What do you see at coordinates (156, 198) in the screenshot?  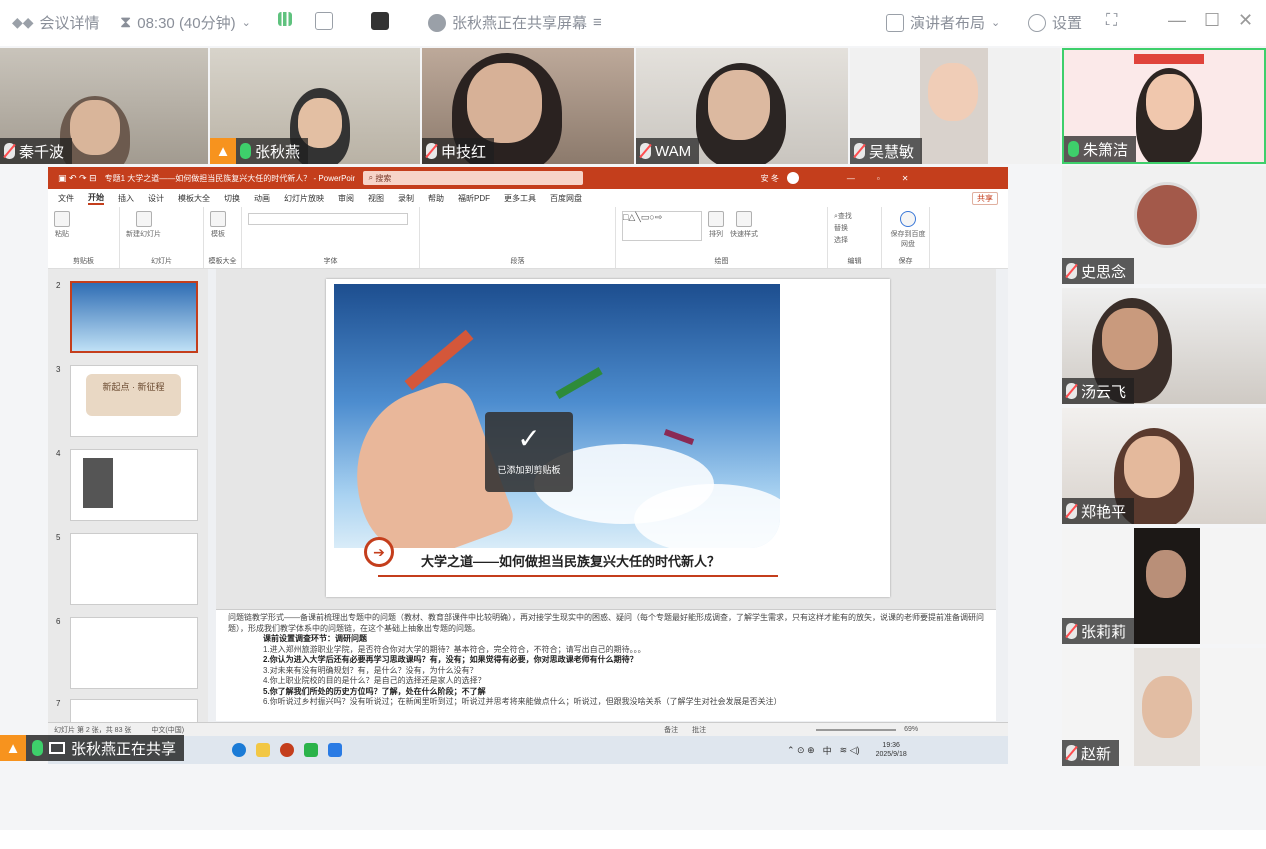 I see `tab-design: 设计` at bounding box center [156, 198].